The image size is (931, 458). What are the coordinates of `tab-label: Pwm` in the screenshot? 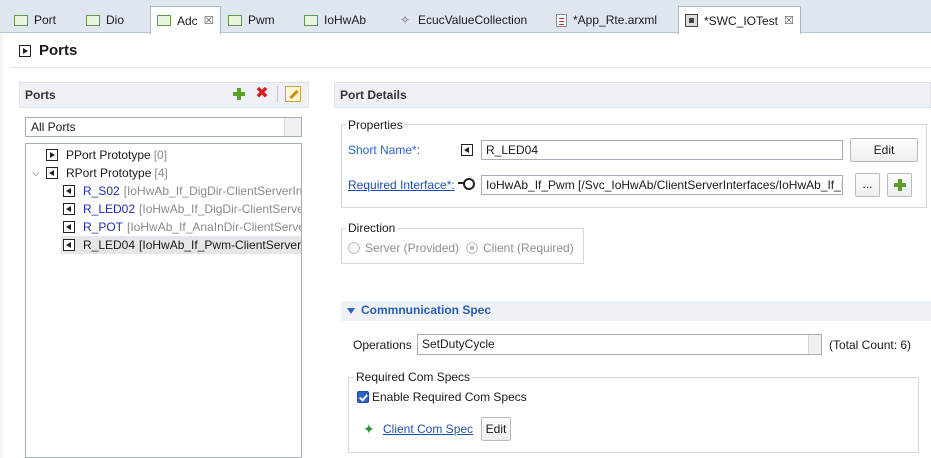 It's located at (261, 20).